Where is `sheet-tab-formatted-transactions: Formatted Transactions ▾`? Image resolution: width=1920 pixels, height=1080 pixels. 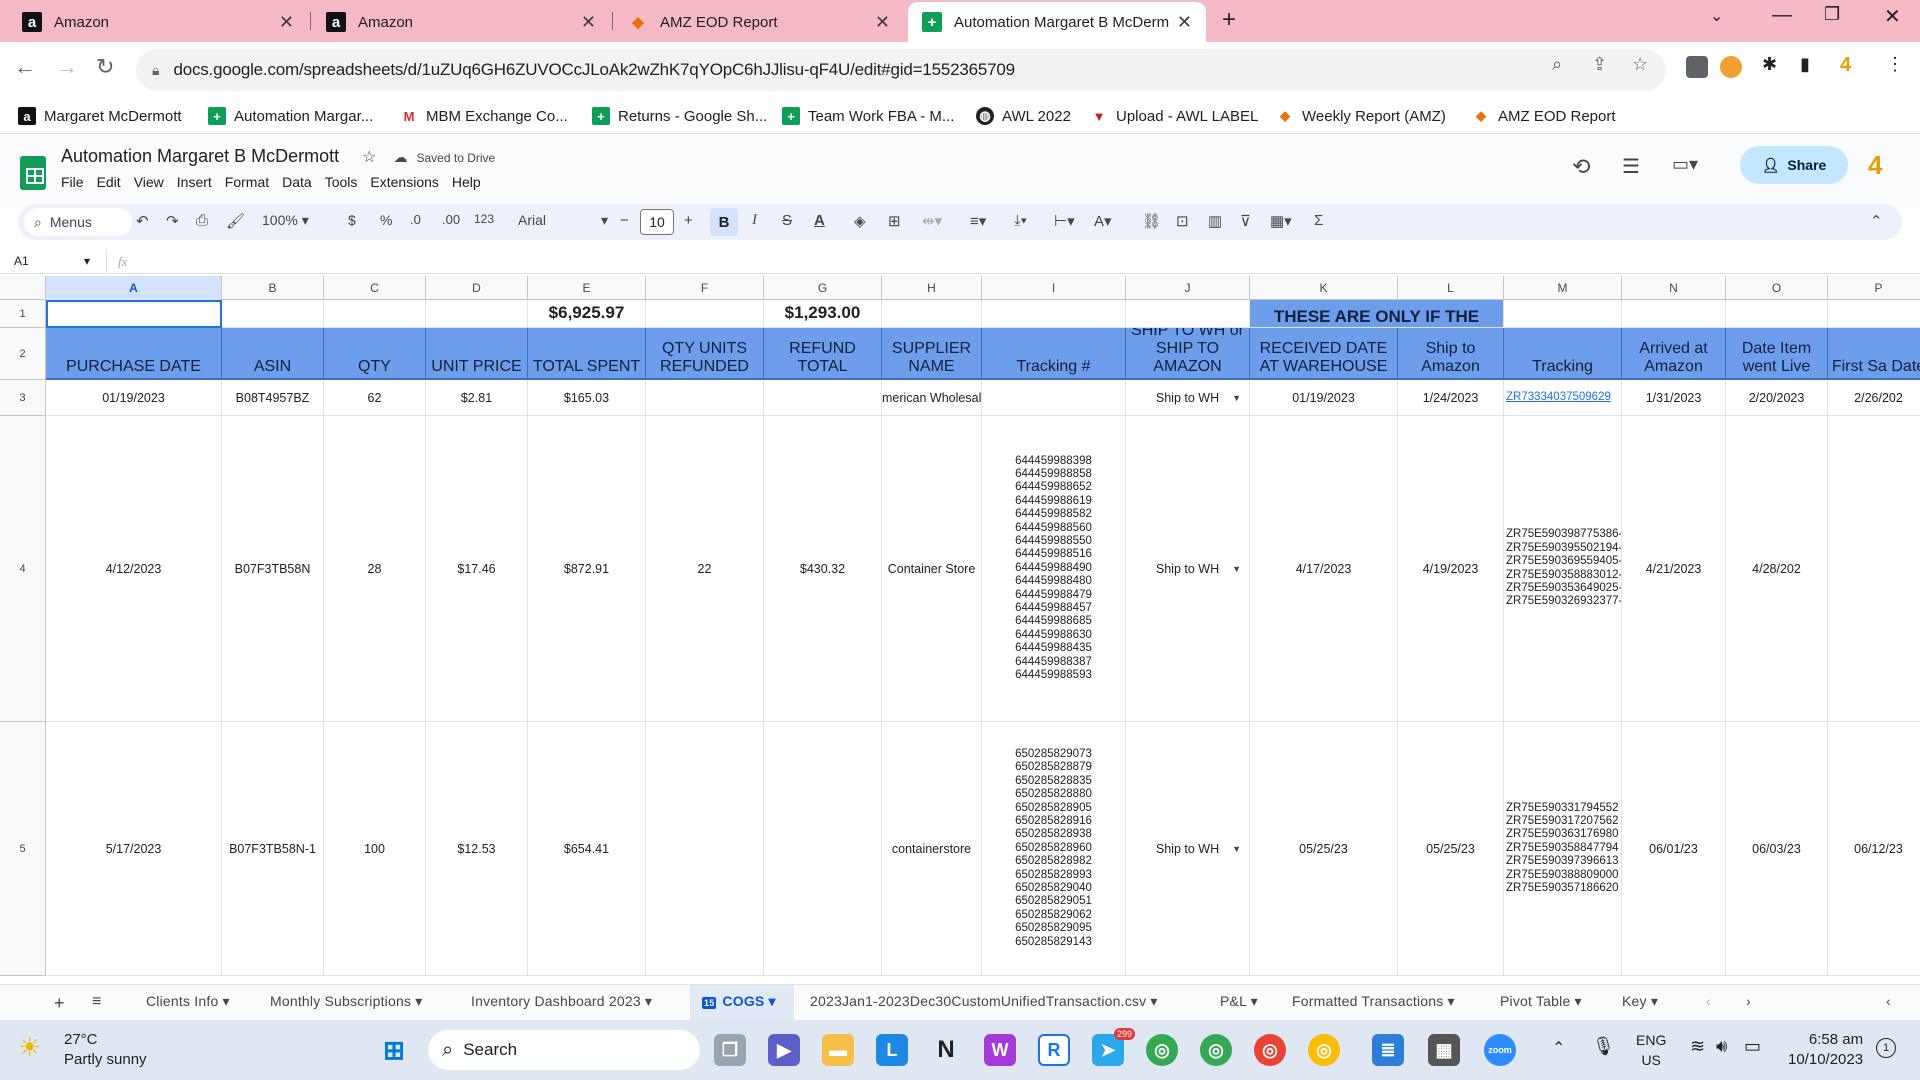 sheet-tab-formatted-transactions: Formatted Transactions ▾ is located at coordinates (1373, 1001).